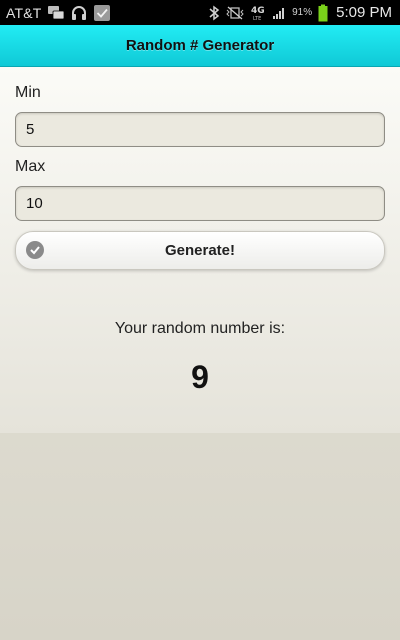 Image resolution: width=400 pixels, height=640 pixels. I want to click on max-input, so click(200, 203).